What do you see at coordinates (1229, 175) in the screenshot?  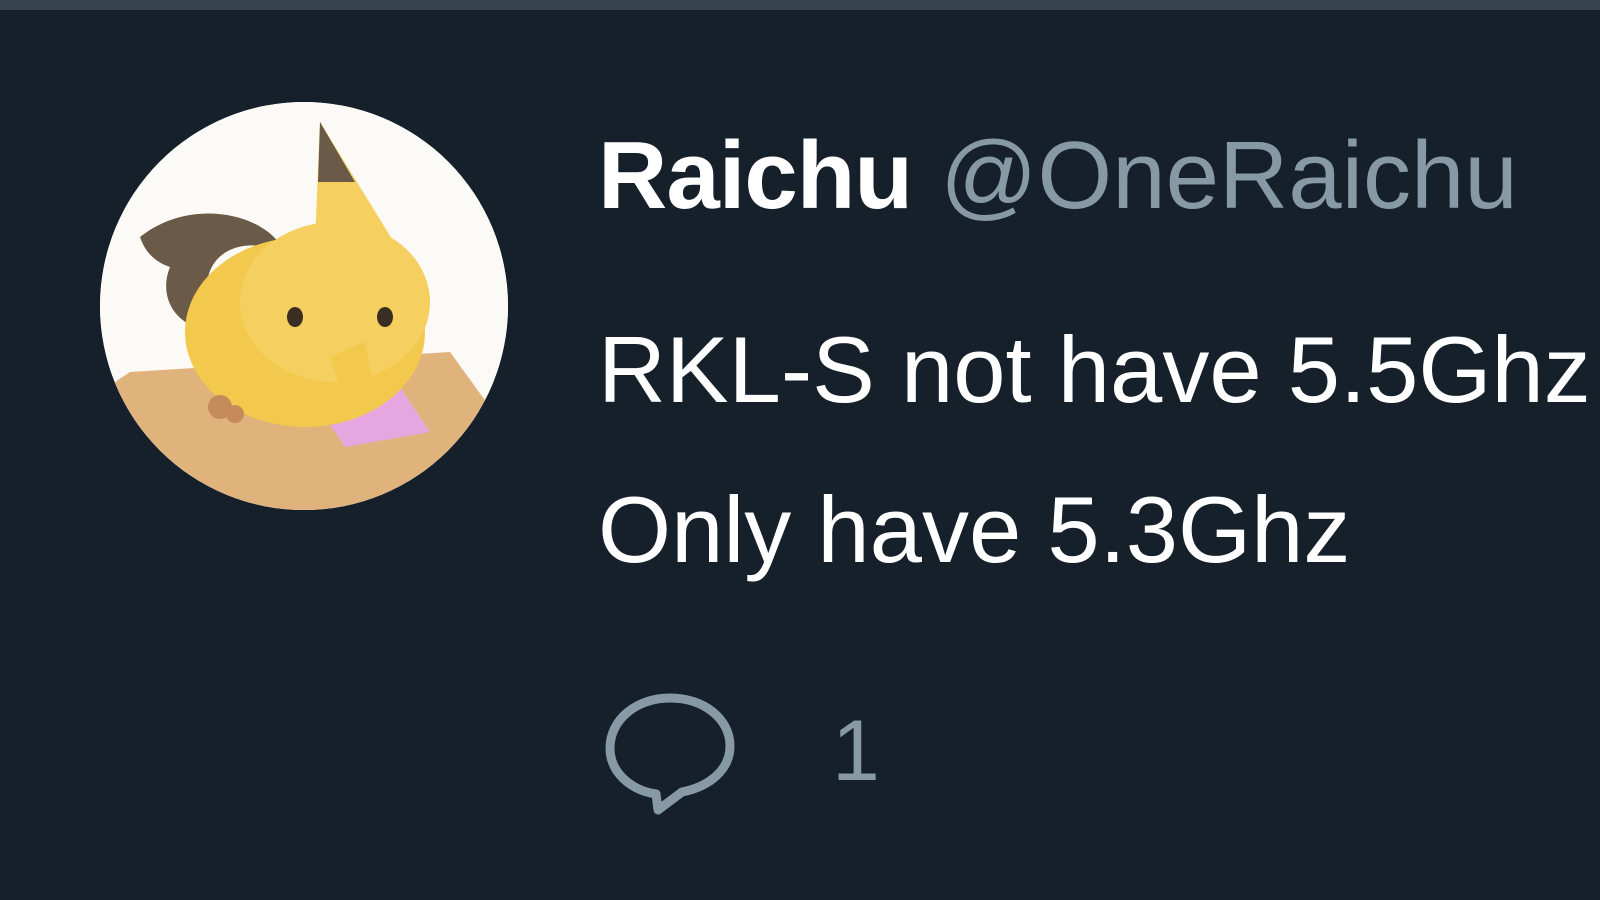 I see `user-handle: @OneRaichu` at bounding box center [1229, 175].